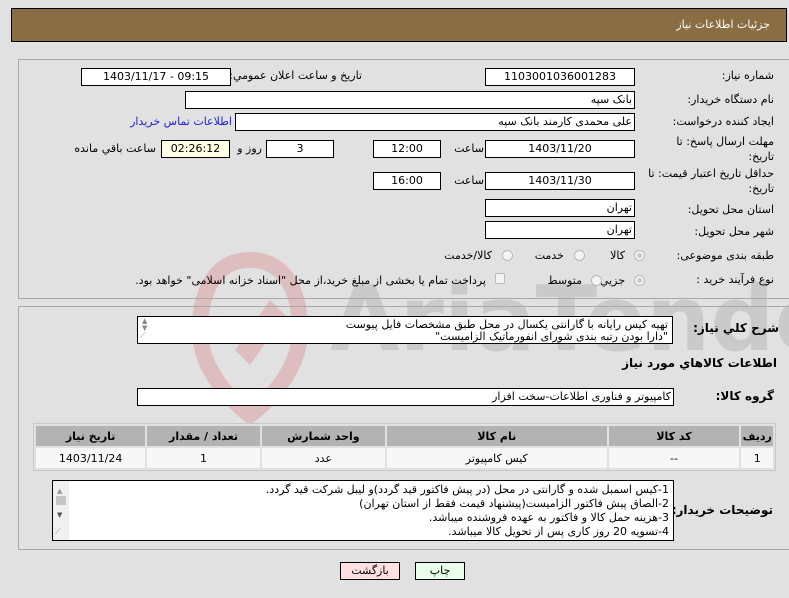  Describe the element at coordinates (407, 181) in the screenshot. I see `price-validity-time-field: 16:00` at that location.